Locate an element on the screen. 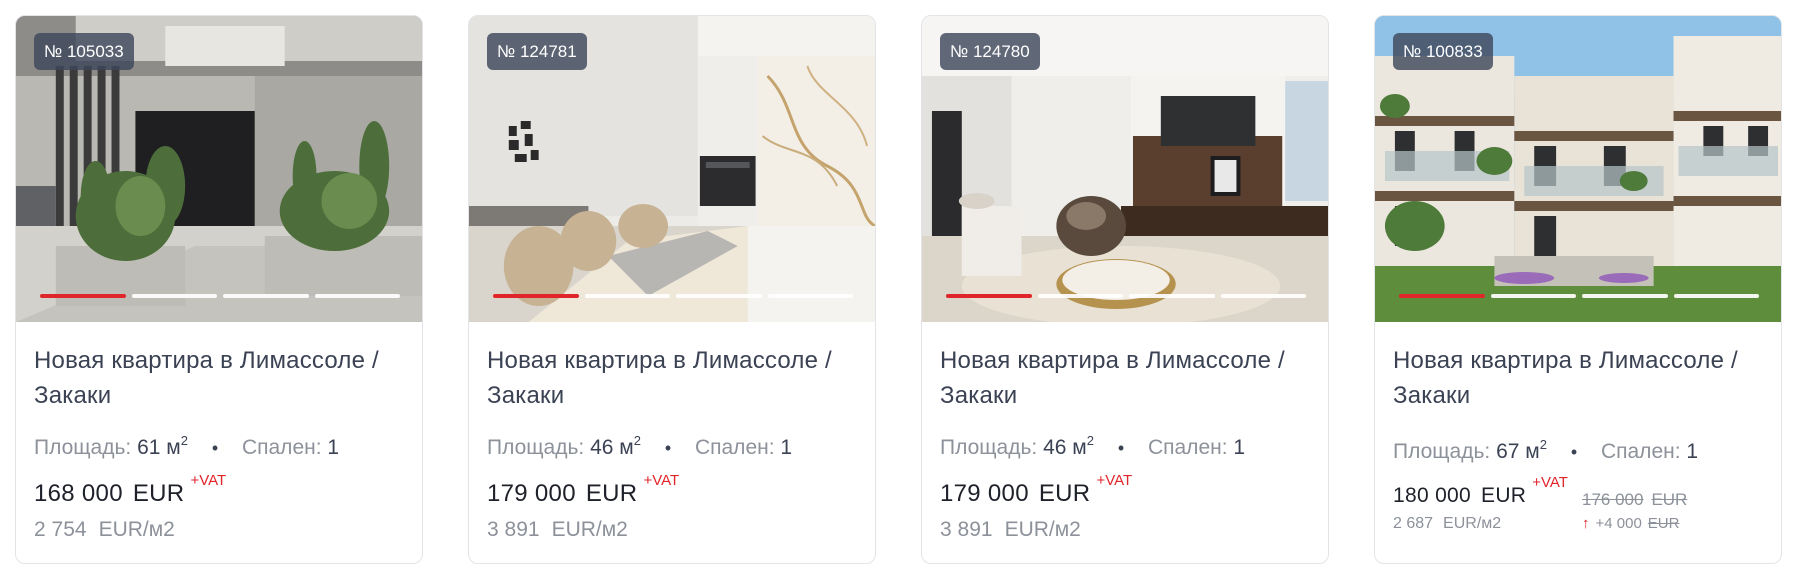  listing-id-badge: № 100833 is located at coordinates (1443, 51).